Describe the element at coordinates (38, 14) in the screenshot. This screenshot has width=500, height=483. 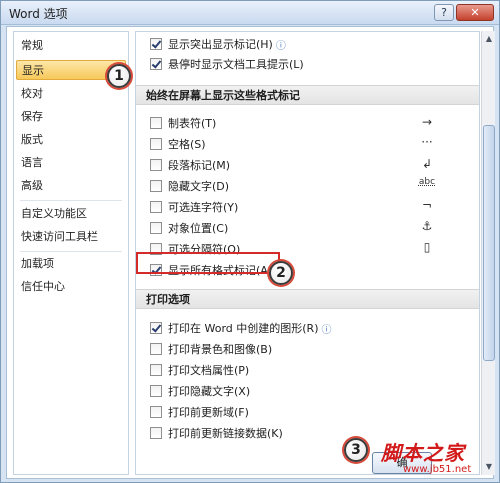
I see `window-title: Word 选项` at that location.